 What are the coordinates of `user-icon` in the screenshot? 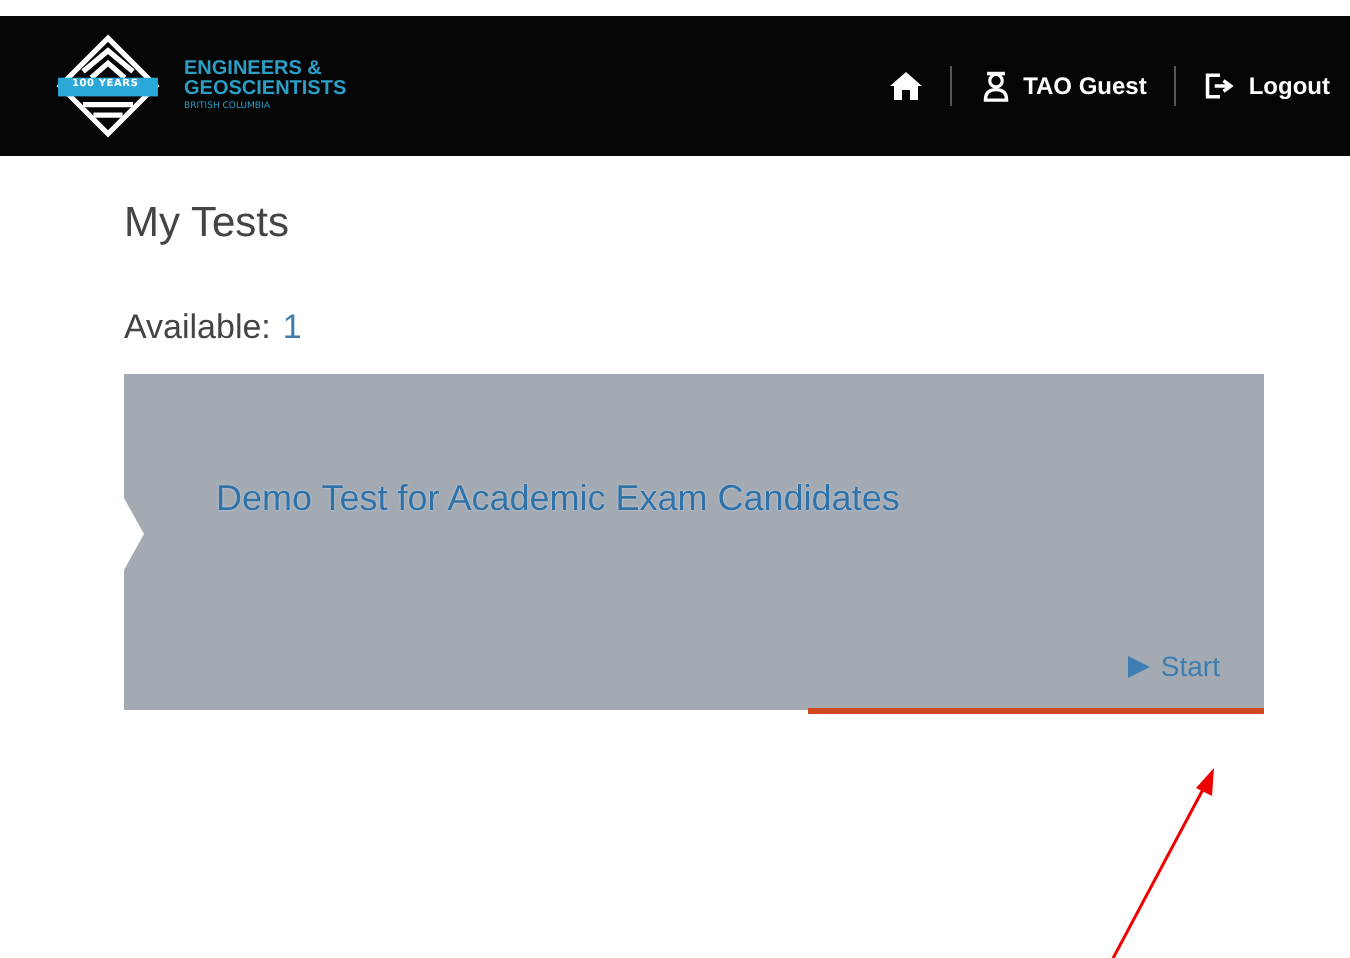 It's located at (995, 86).